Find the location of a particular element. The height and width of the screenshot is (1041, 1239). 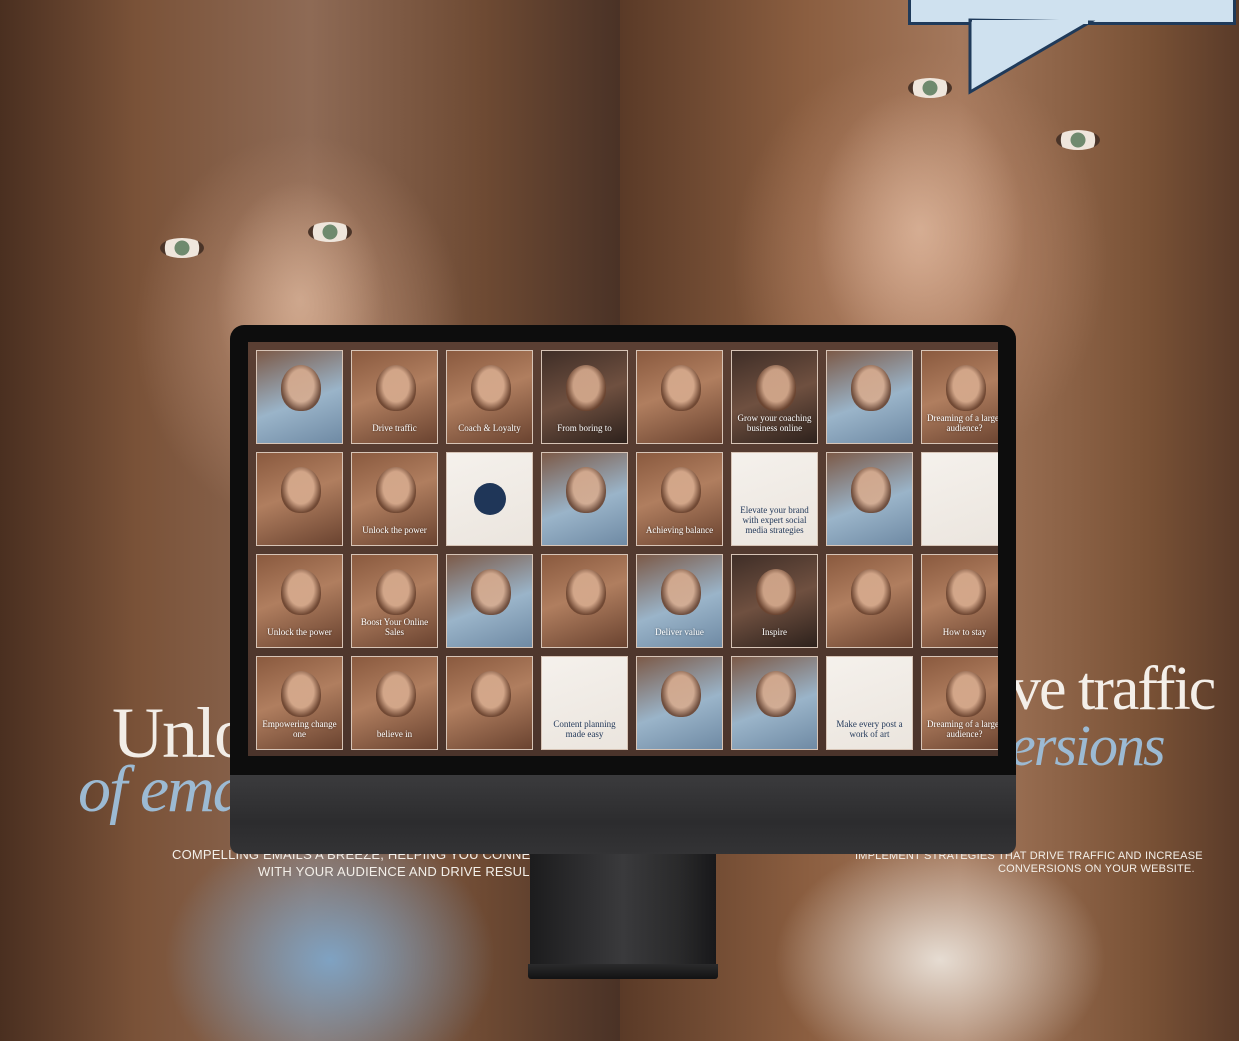

tile-caption: Deliver value is located at coordinates (679, 632).